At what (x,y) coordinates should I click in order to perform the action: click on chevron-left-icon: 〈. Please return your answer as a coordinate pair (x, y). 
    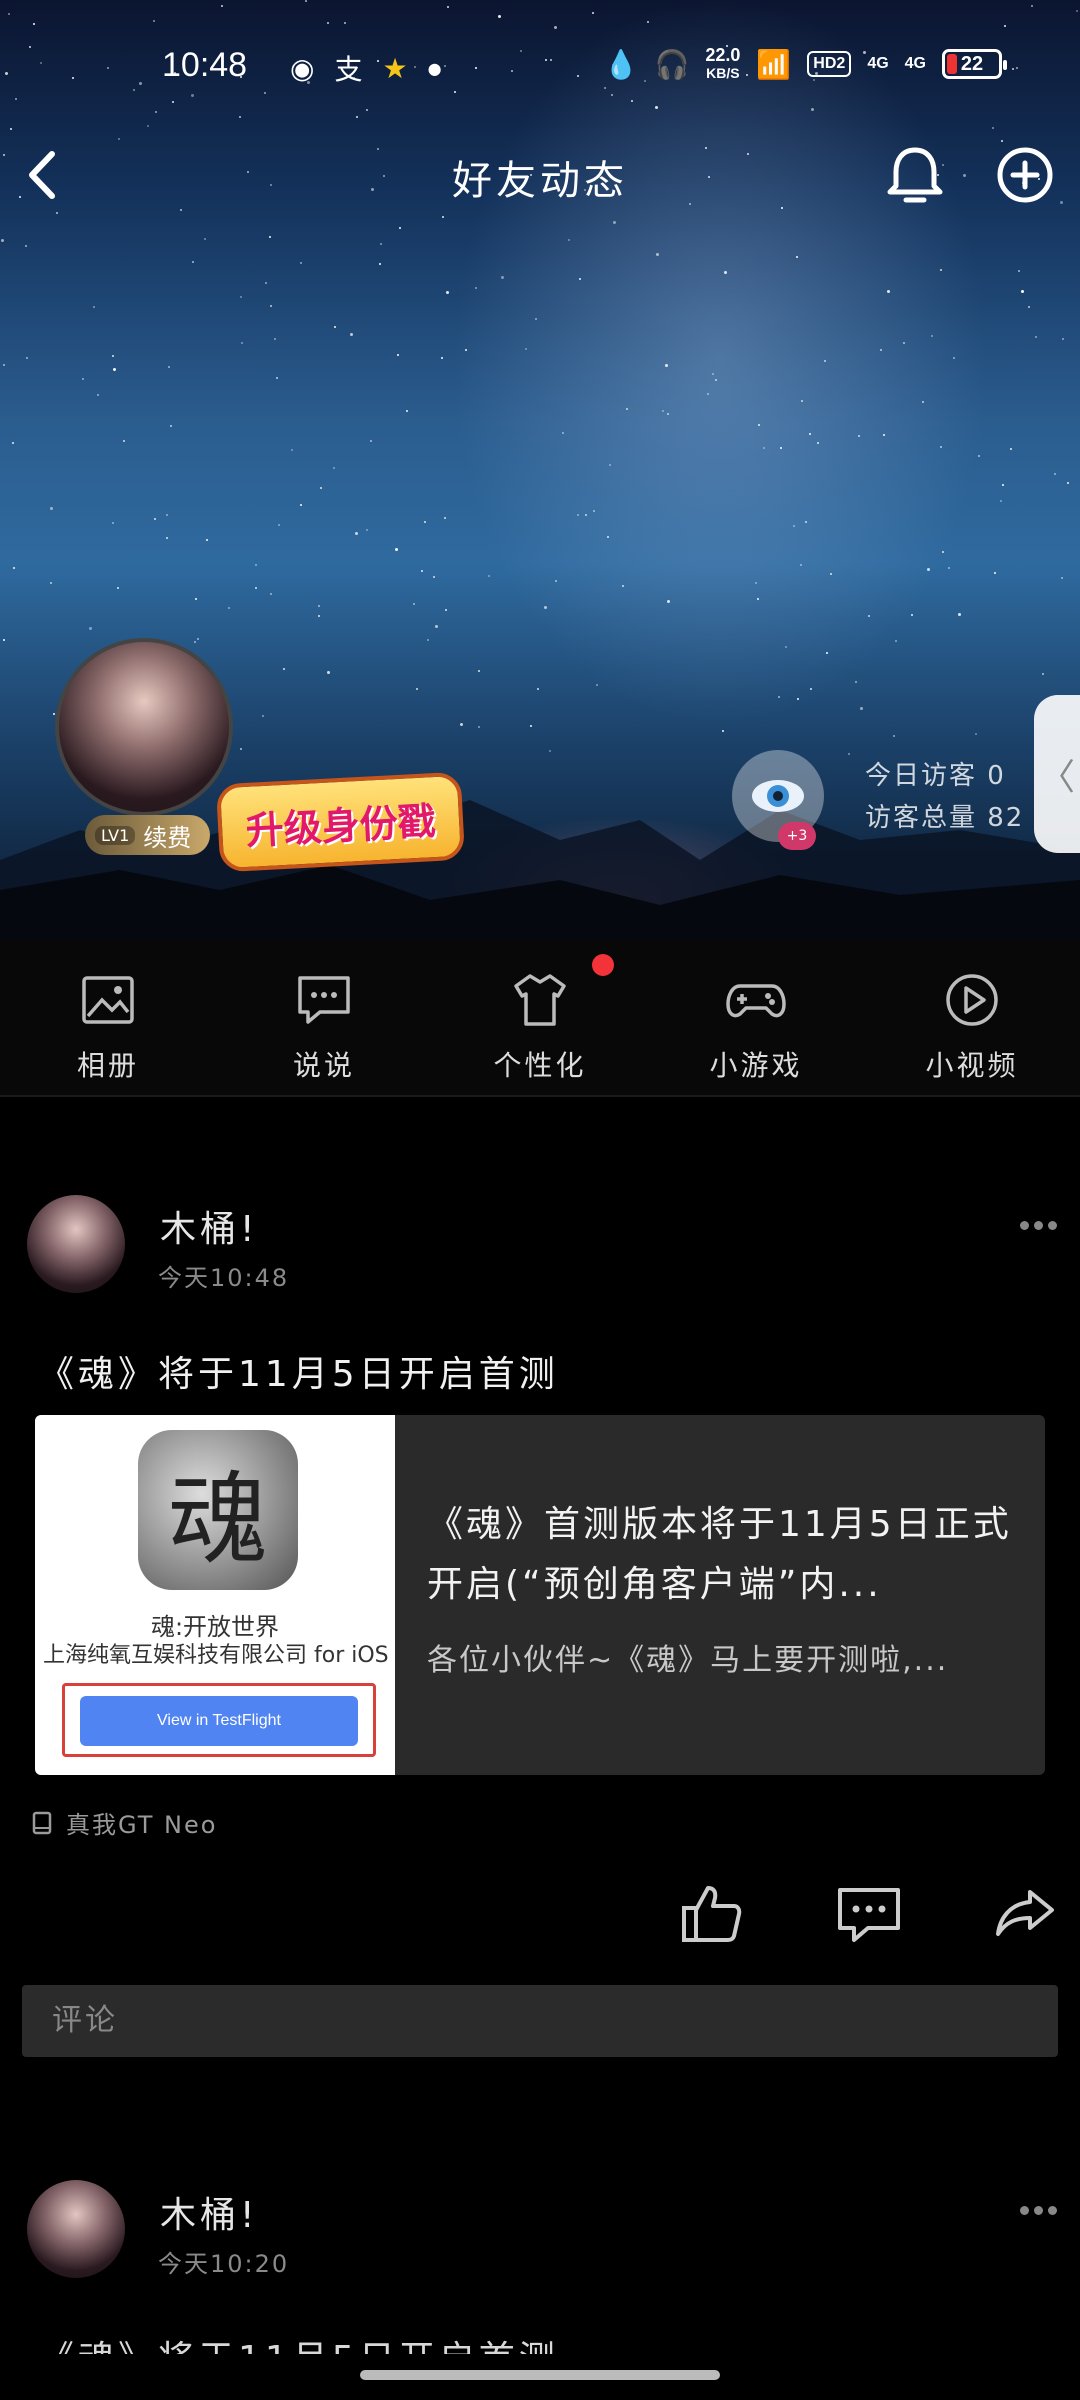
    Looking at the image, I should click on (1056, 777).